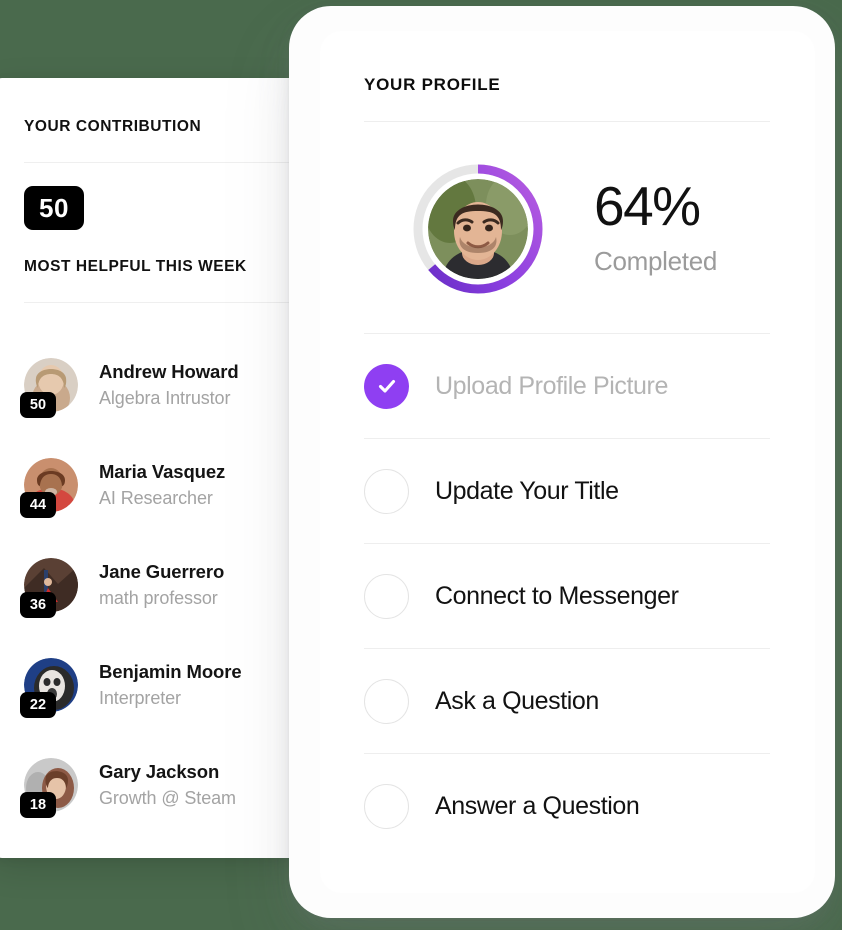 Image resolution: width=842 pixels, height=930 pixels. I want to click on completion-label: Completed, so click(656, 261).